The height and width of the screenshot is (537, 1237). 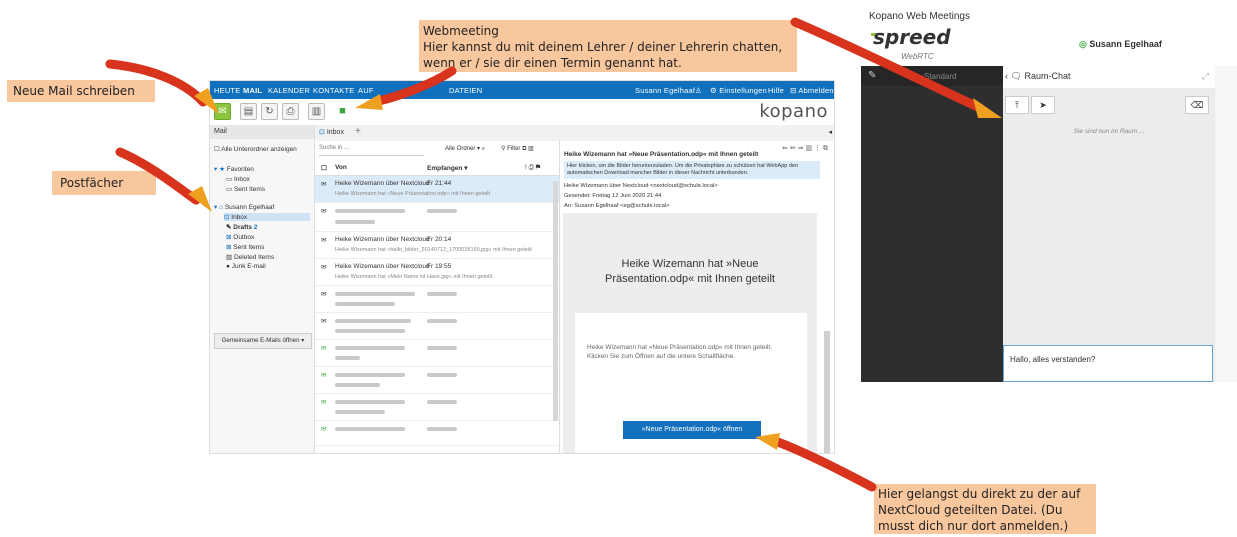 What do you see at coordinates (517, 149) in the screenshot?
I see `filter-button: ⚲ Filter ⧉ ▥` at bounding box center [517, 149].